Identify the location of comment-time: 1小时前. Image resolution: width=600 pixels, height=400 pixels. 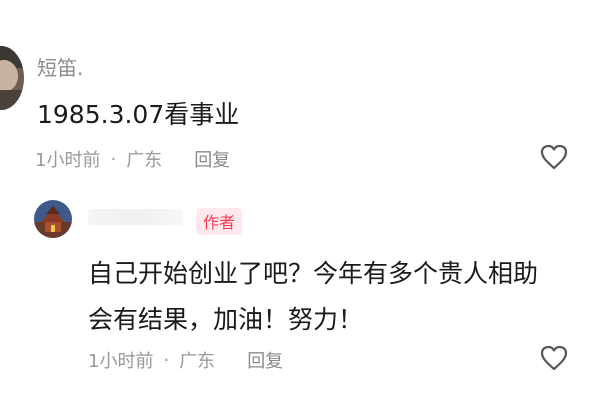
(68, 160).